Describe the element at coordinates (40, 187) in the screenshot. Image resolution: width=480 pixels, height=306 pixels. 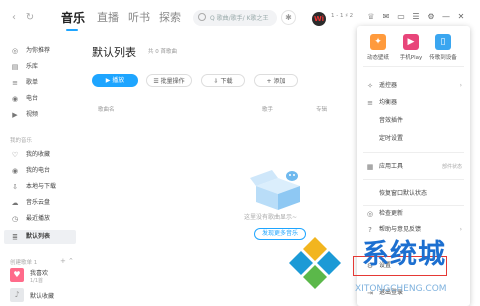
I see `sidebar-item-local-download: ⇩ 本地与下载` at that location.